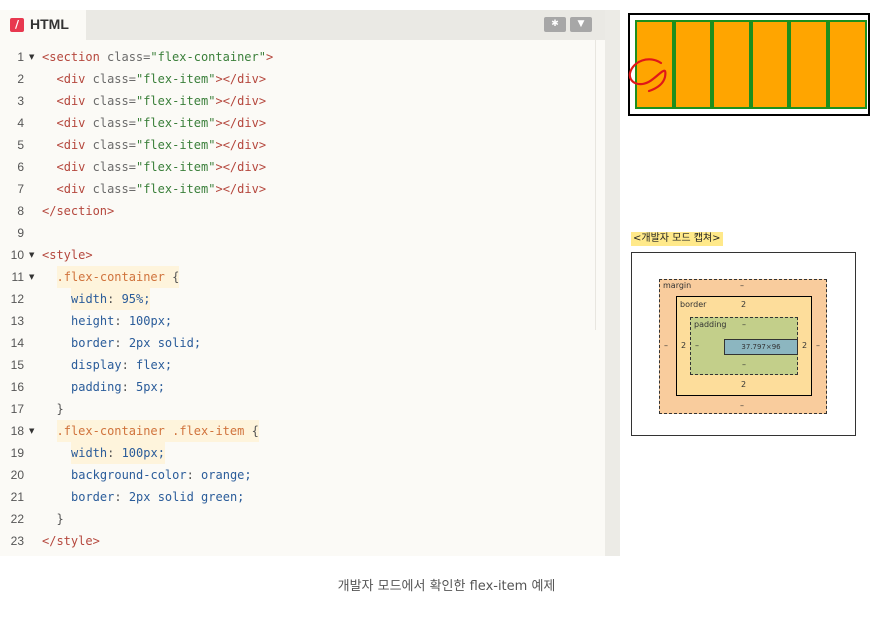 This screenshot has width=893, height=621. I want to click on code-text: .flex-container {, so click(118, 277).